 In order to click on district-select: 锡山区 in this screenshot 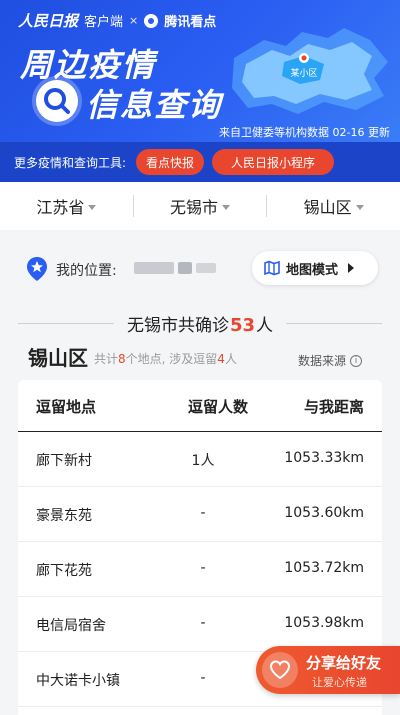, I will do `click(333, 206)`.